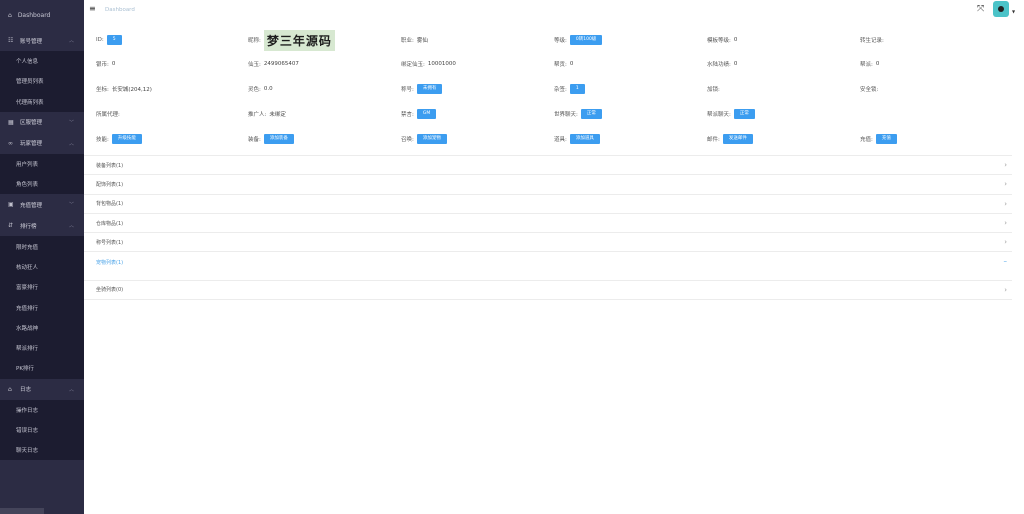 The height and width of the screenshot is (514, 1024). I want to click on coordinate-label: 坐标:, so click(102, 90).